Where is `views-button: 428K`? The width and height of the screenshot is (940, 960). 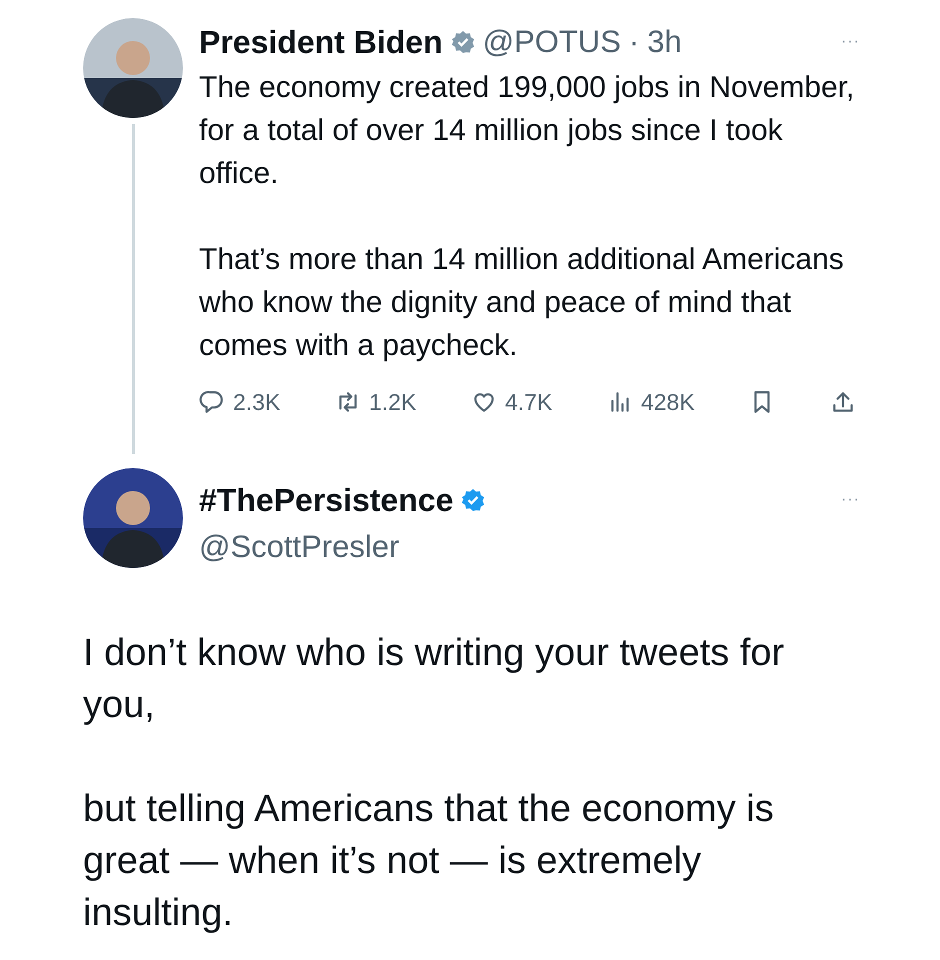
views-button: 428K is located at coordinates (650, 402).